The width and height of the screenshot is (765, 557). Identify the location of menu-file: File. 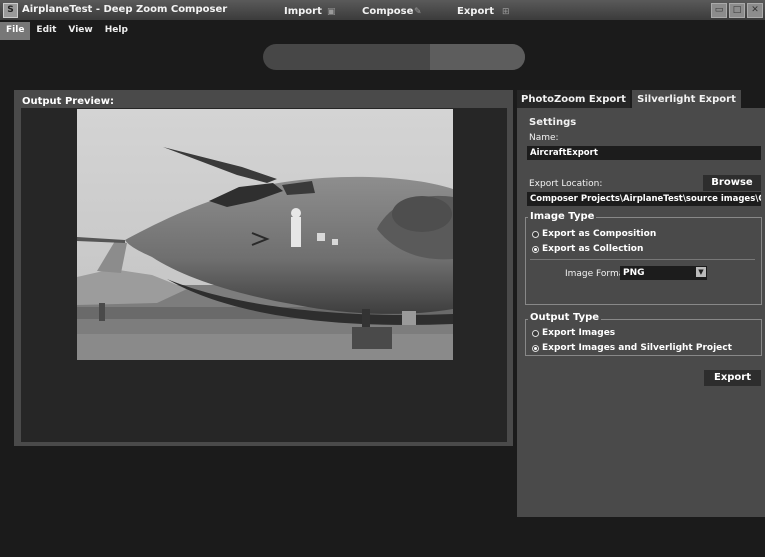
(15, 31).